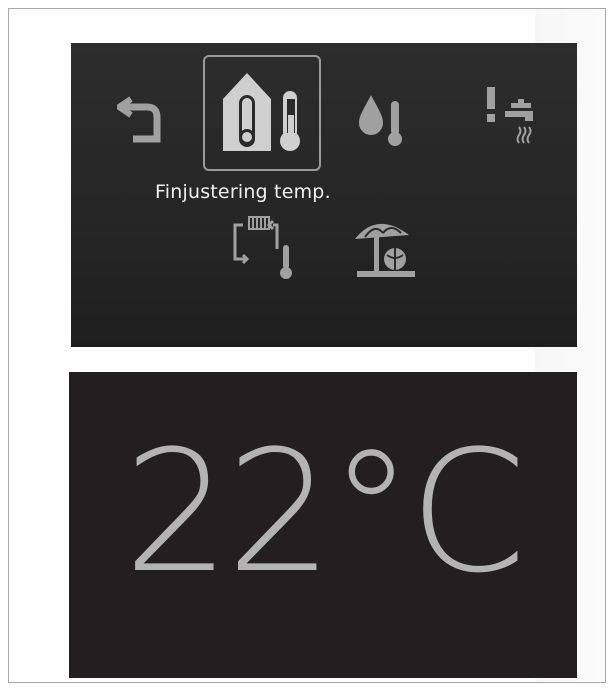 This screenshot has height=689, width=611. I want to click on water-drop-thermometer-icon, so click(382, 121).